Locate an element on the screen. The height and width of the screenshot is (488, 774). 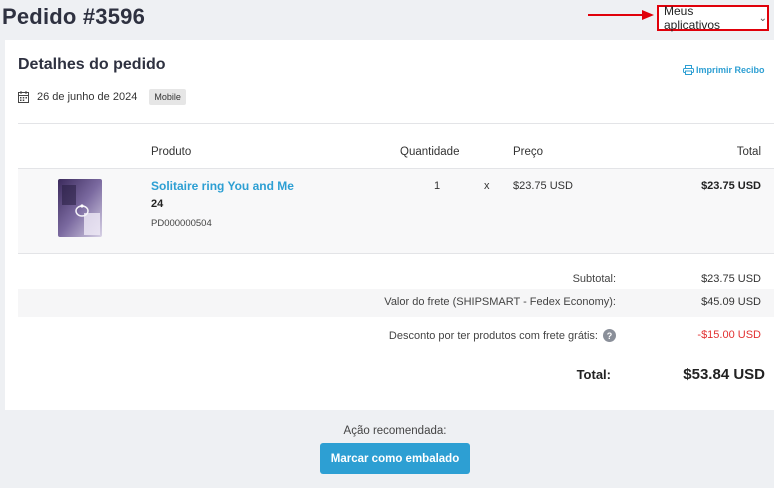
header-quantity: Quantidade is located at coordinates (430, 152).